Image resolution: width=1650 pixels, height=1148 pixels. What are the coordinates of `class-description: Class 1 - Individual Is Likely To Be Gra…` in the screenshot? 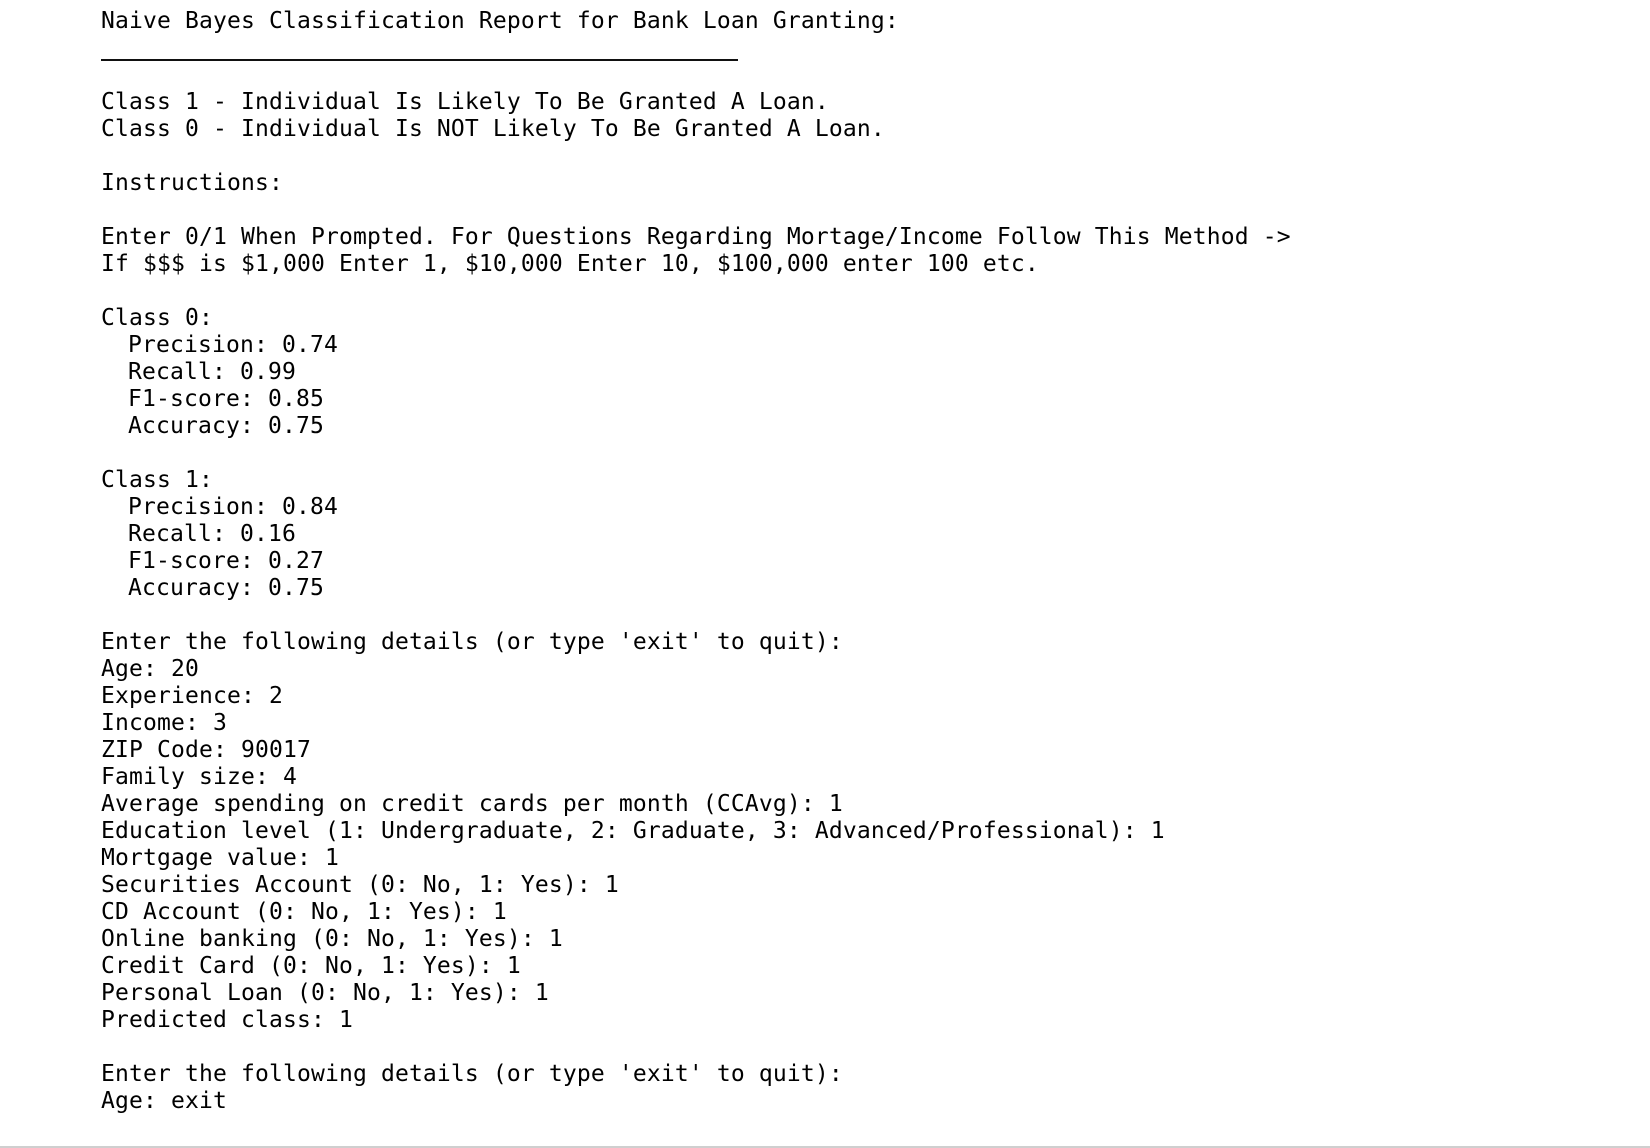 It's located at (465, 102).